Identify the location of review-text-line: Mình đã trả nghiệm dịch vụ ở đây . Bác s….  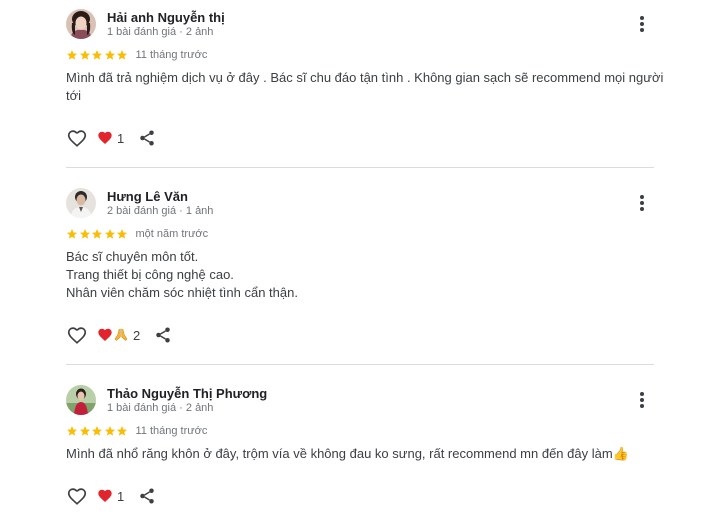
(365, 77).